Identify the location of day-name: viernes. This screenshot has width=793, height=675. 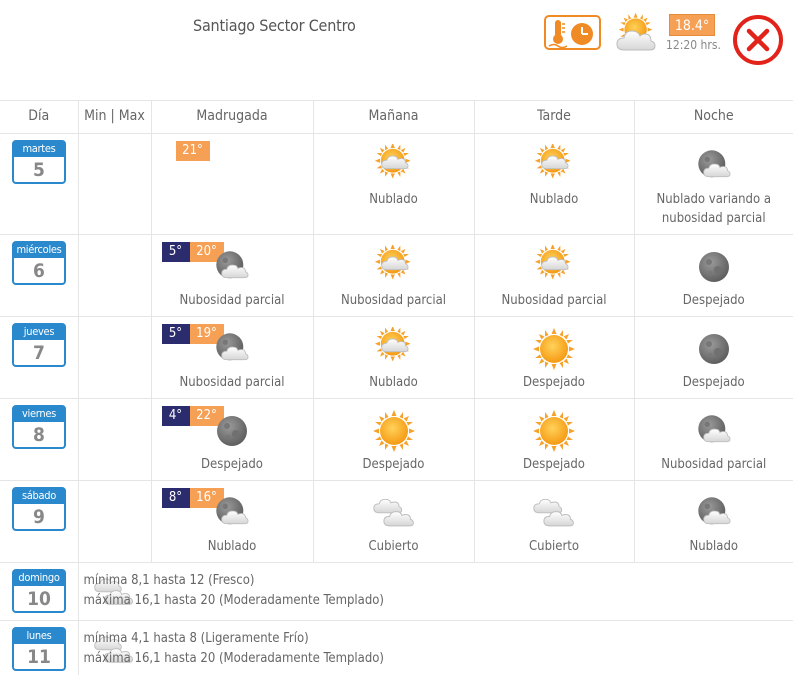
(39, 414).